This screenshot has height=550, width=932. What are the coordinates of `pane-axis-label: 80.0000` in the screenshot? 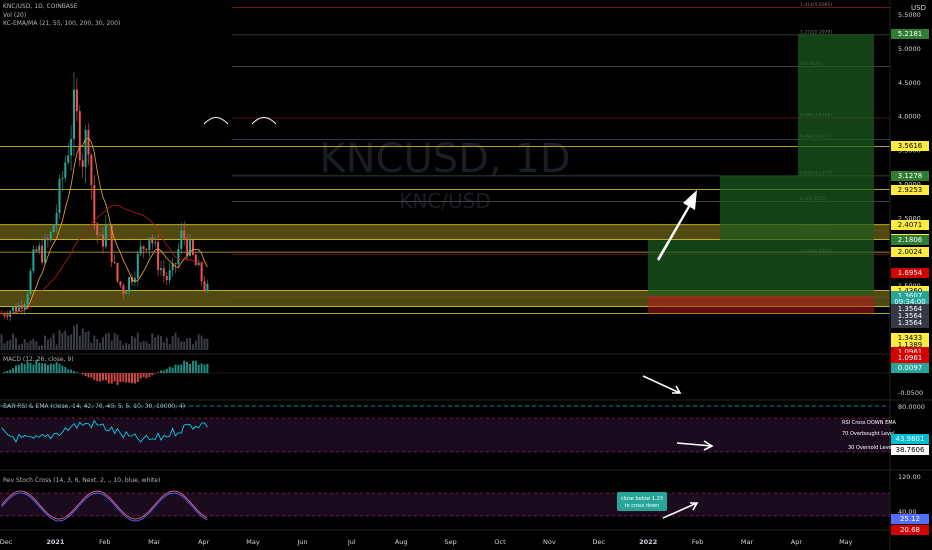 It's located at (911, 407).